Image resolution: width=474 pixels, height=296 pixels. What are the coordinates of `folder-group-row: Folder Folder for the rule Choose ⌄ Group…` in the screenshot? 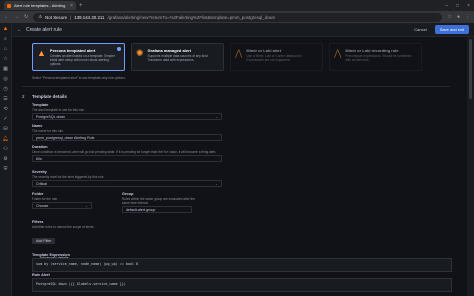 It's located at (117, 202).